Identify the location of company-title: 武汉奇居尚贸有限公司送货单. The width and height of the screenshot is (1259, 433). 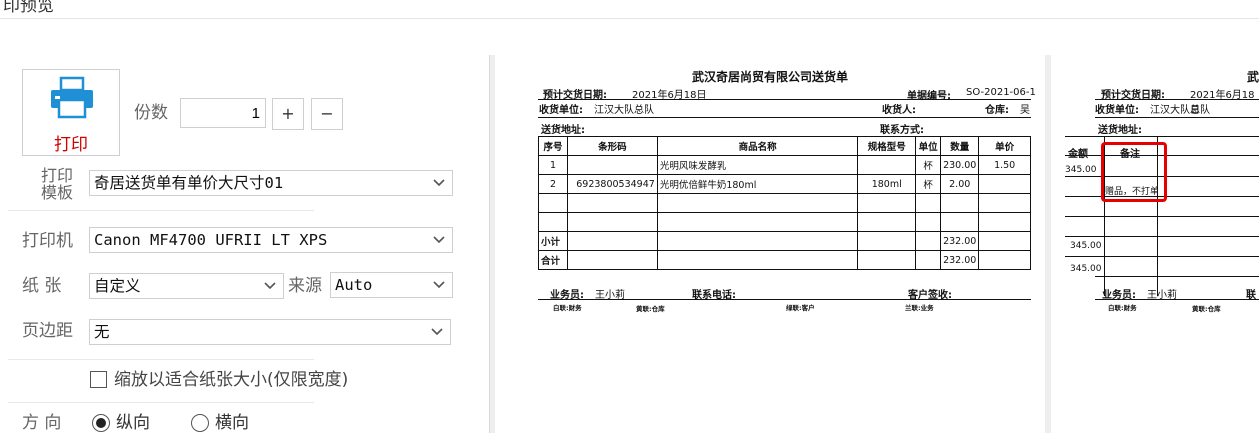
(770, 77).